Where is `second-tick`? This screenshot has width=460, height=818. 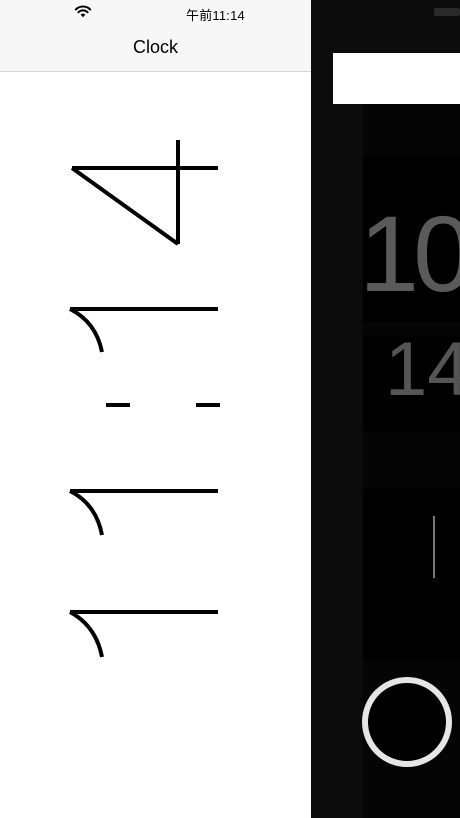
second-tick is located at coordinates (434, 547).